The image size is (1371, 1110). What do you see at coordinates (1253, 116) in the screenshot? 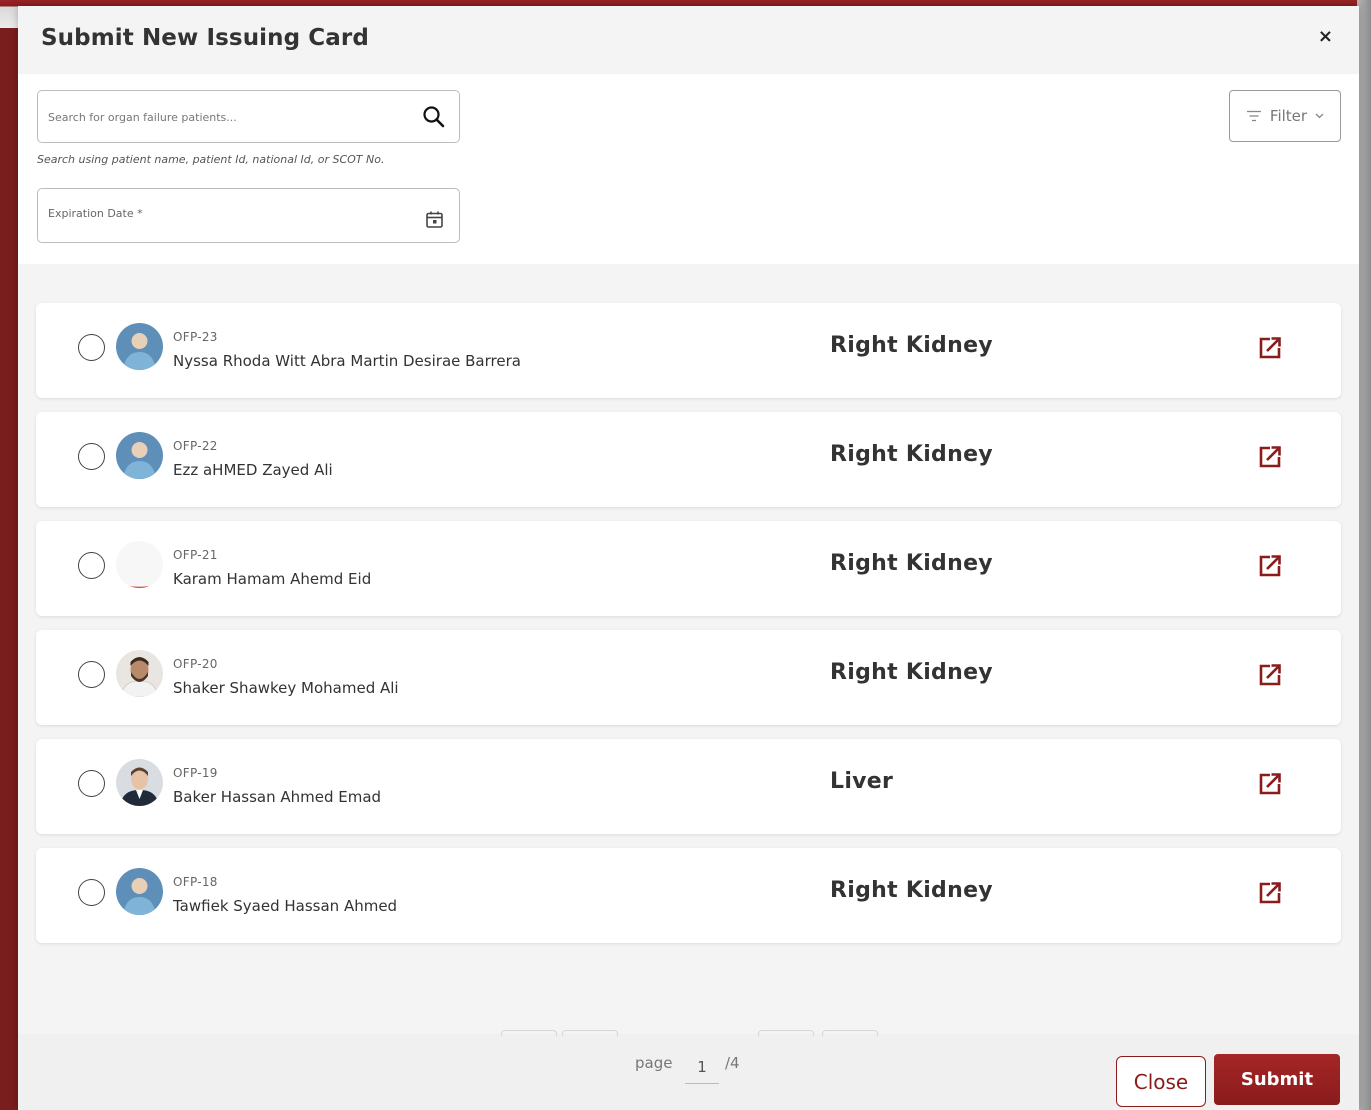
I see `filter-icon` at bounding box center [1253, 116].